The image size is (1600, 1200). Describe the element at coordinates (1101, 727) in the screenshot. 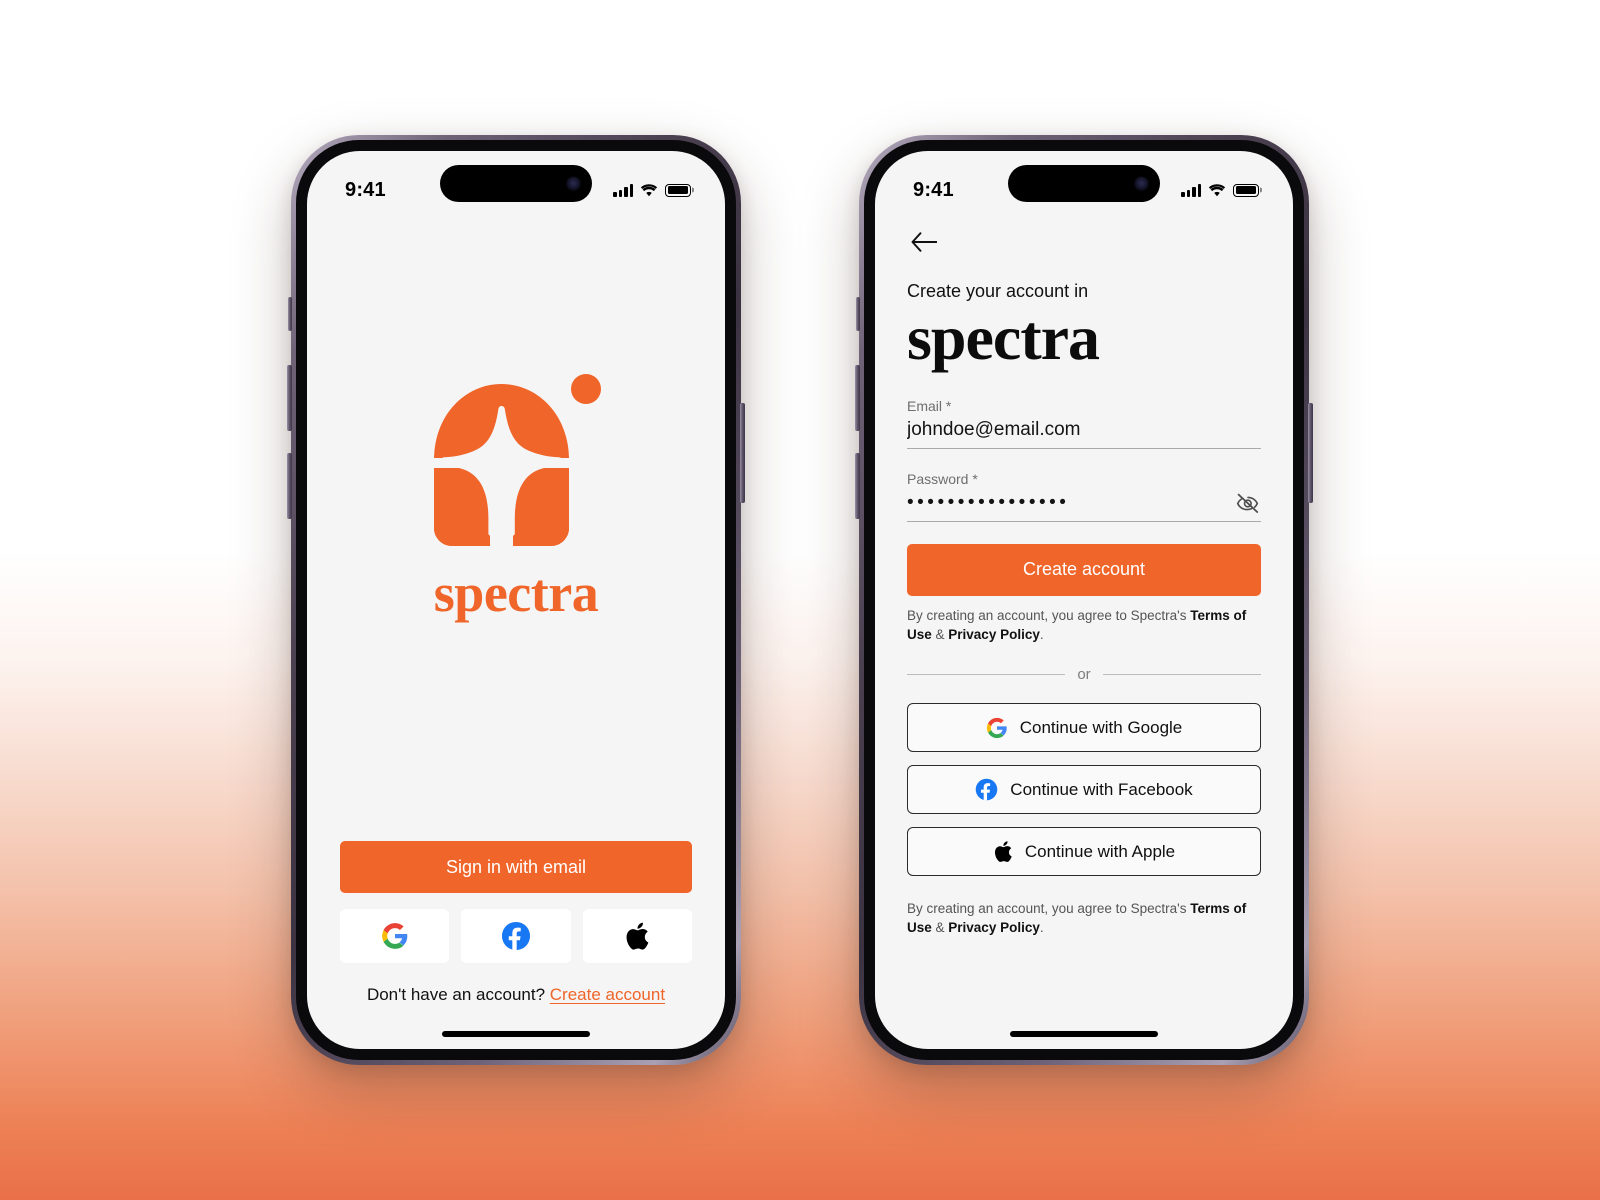

I see `continue-with-google-label: Continue with Google` at that location.